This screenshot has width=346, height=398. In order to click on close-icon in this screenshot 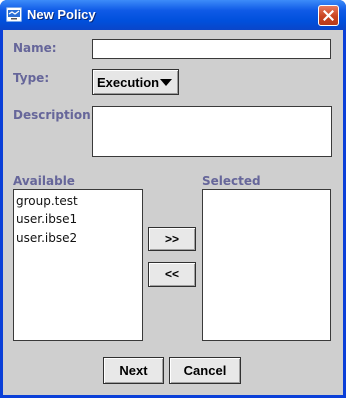, I will do `click(328, 15)`.